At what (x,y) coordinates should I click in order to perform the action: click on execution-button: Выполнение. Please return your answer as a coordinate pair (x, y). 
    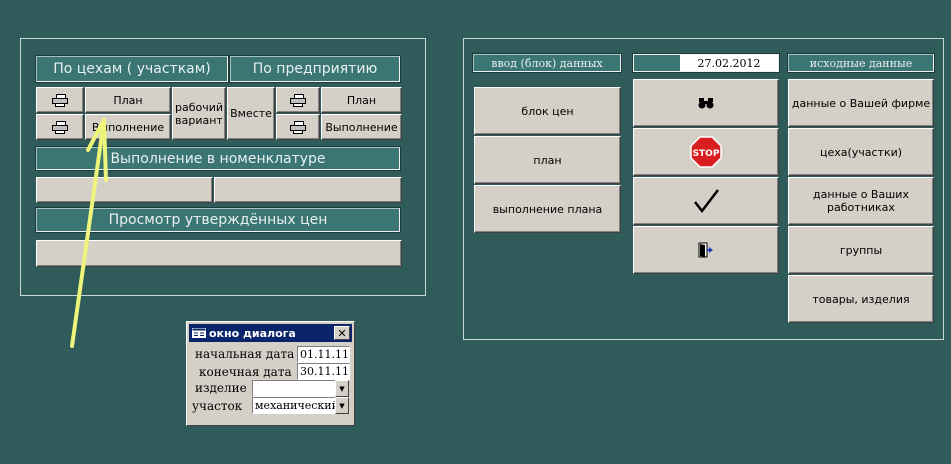
    Looking at the image, I should click on (128, 127).